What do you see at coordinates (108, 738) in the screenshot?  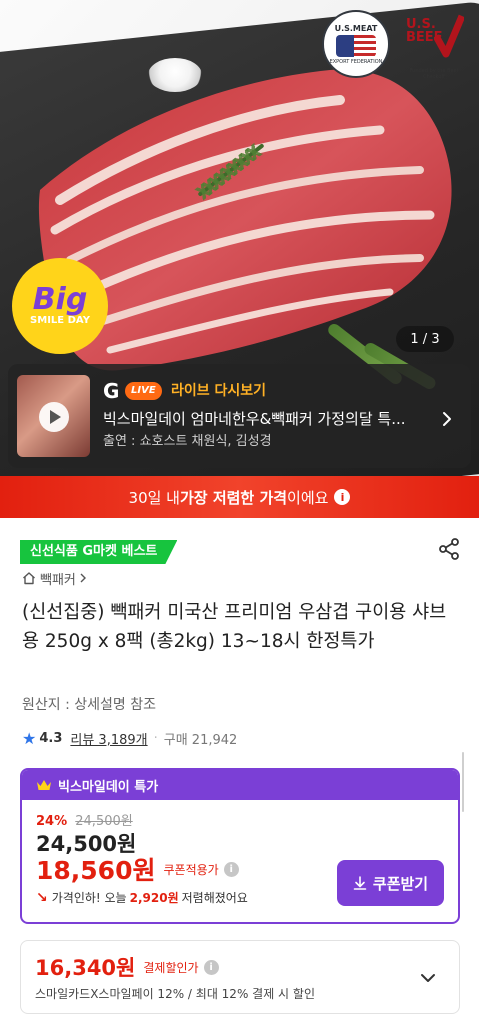 I see `review-count-link: 리뷰 3,189개` at bounding box center [108, 738].